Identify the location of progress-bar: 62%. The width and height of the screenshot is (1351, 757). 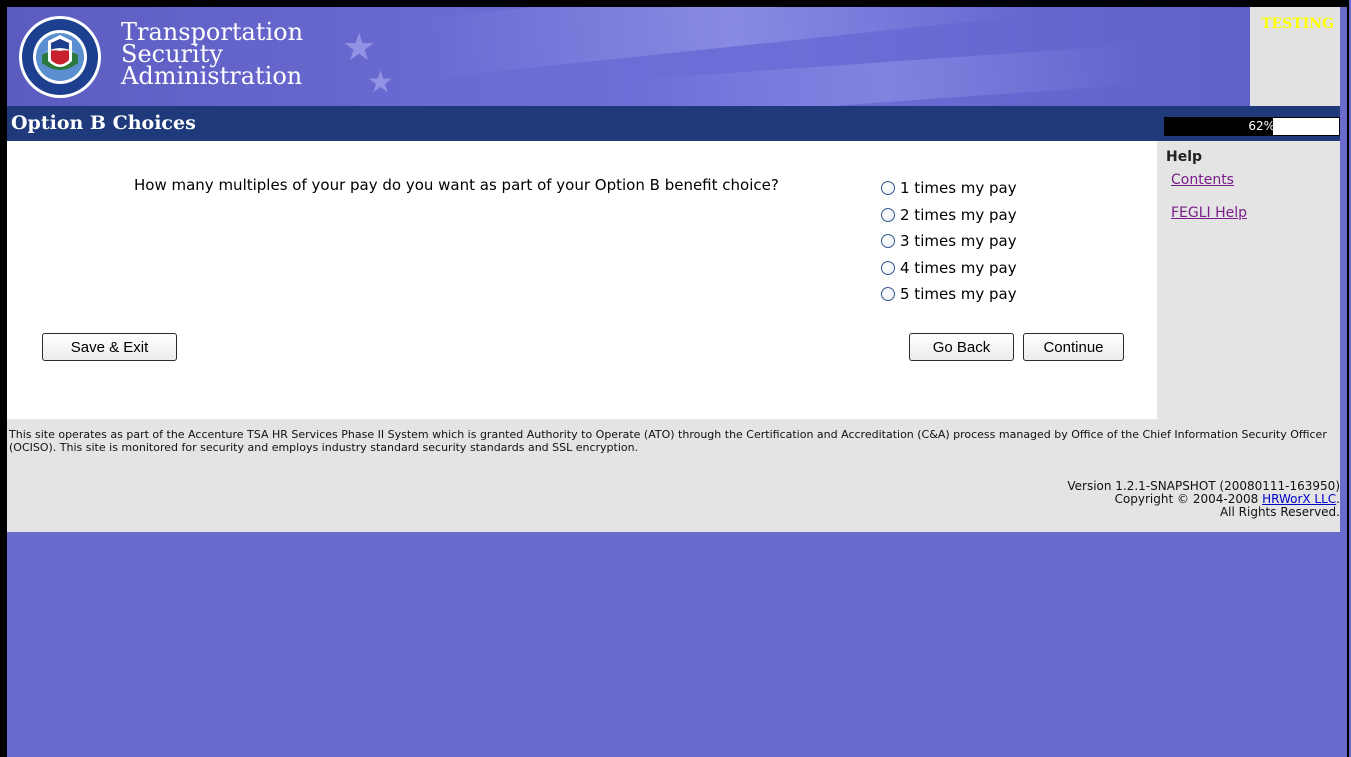
(1252, 126).